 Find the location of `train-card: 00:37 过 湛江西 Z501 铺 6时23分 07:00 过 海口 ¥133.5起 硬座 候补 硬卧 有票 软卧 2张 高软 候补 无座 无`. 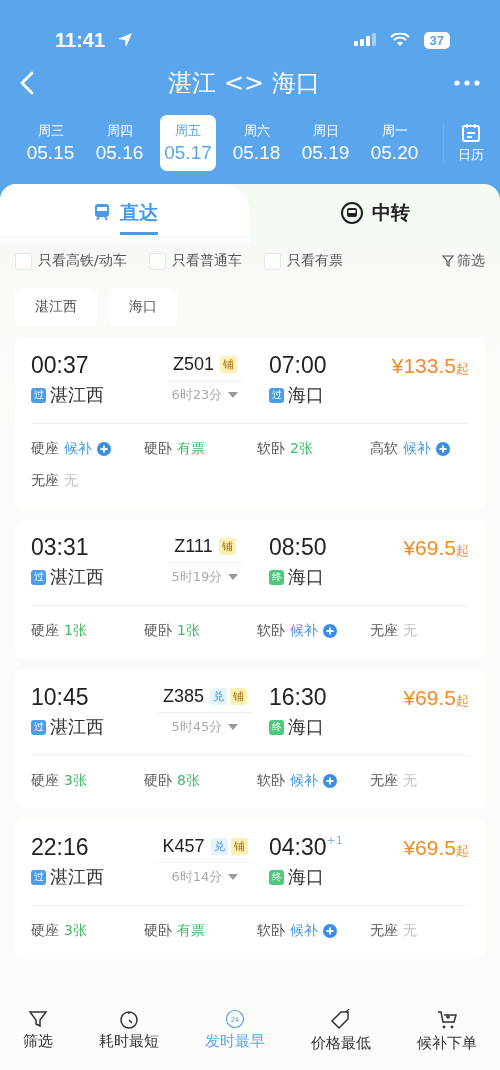

train-card: 00:37 过 湛江西 Z501 铺 6时23分 07:00 过 海口 ¥133.5起 硬座 候补 硬卧 有票 软卧 2张 高软 候补 无座 无 is located at coordinates (250, 423).